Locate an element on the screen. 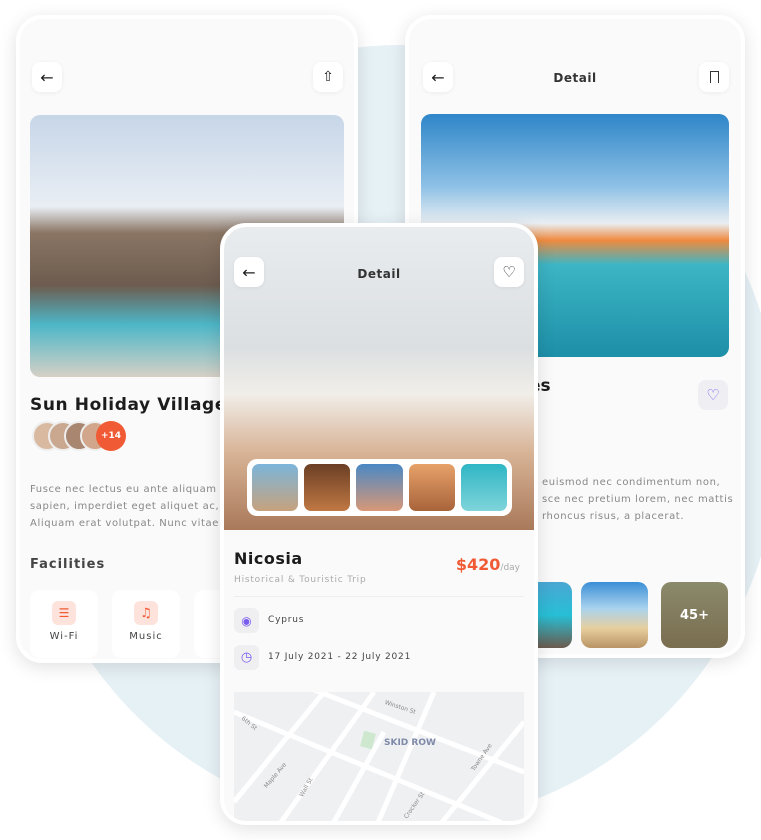 This screenshot has height=840, width=761. destination-subtitle: Historical & Touristic Trip is located at coordinates (300, 580).